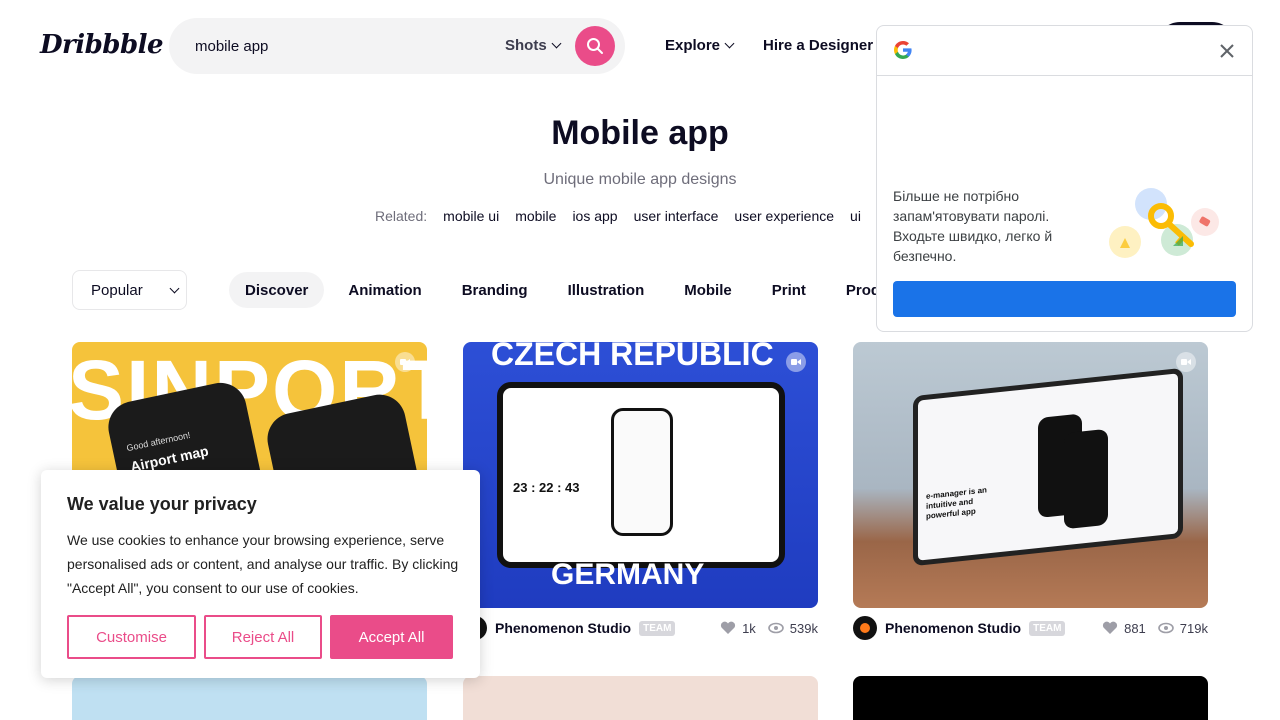 Image resolution: width=1280 pixels, height=720 pixels. Describe the element at coordinates (594, 216) in the screenshot. I see `related-tag: ios app` at that location.